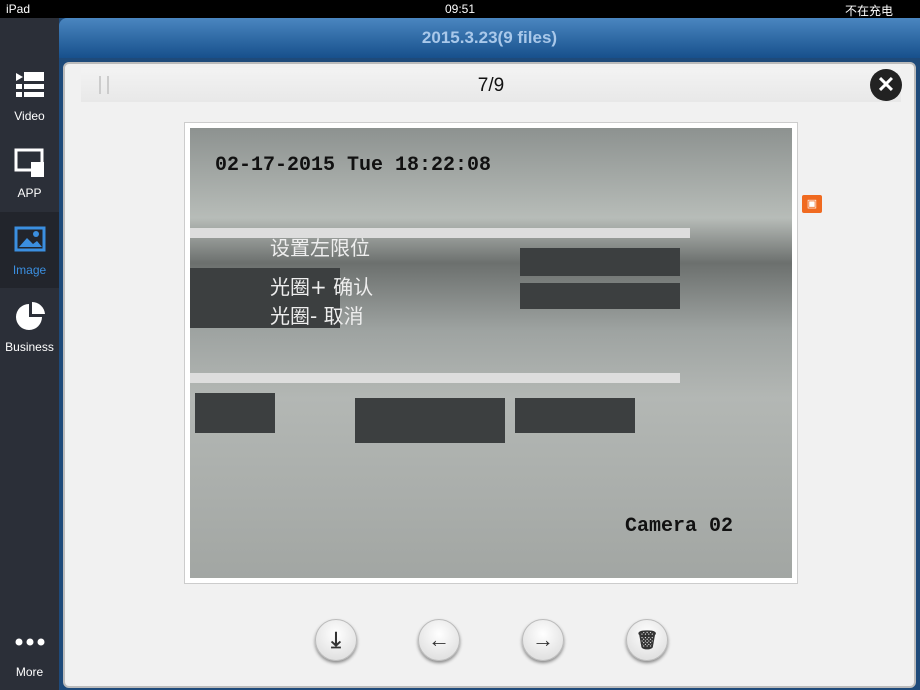  What do you see at coordinates (30, 642) in the screenshot?
I see `more-icon` at bounding box center [30, 642].